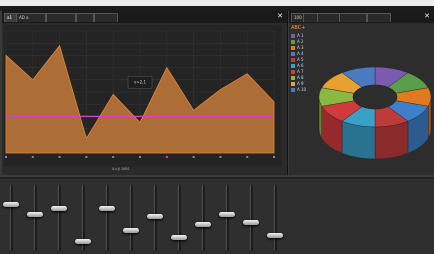 The width and height of the screenshot is (434, 254). What do you see at coordinates (375, 97) in the screenshot?
I see `donut-hole` at bounding box center [375, 97].